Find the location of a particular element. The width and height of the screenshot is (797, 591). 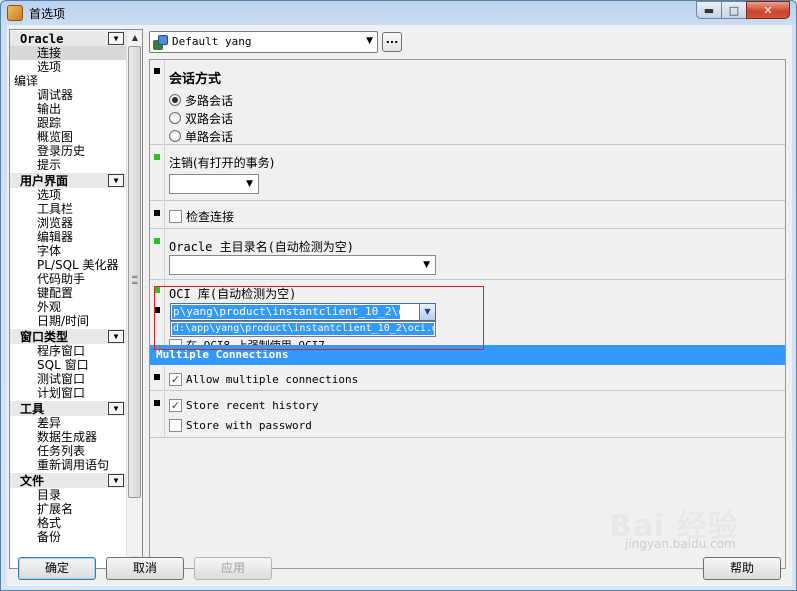

grip-icon: ═ ═ is located at coordinates (135, 281).